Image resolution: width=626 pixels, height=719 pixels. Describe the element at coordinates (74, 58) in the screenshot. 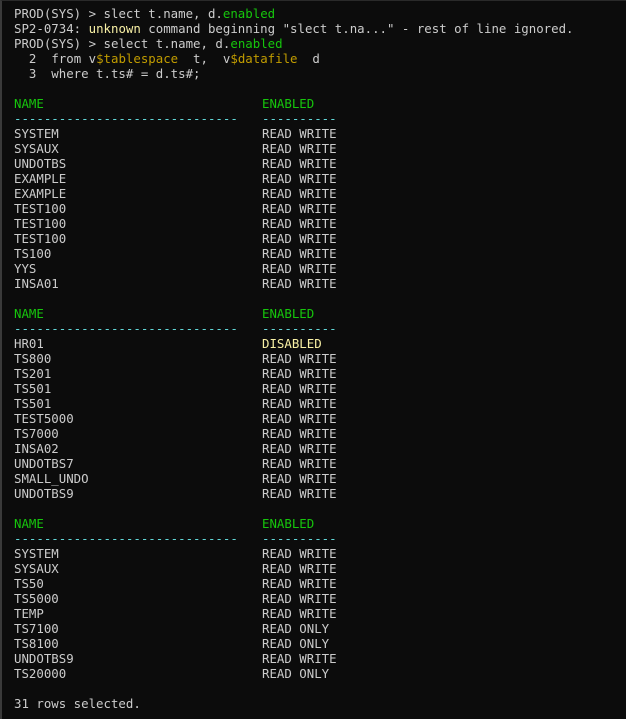

I see `sql-text: from v` at that location.